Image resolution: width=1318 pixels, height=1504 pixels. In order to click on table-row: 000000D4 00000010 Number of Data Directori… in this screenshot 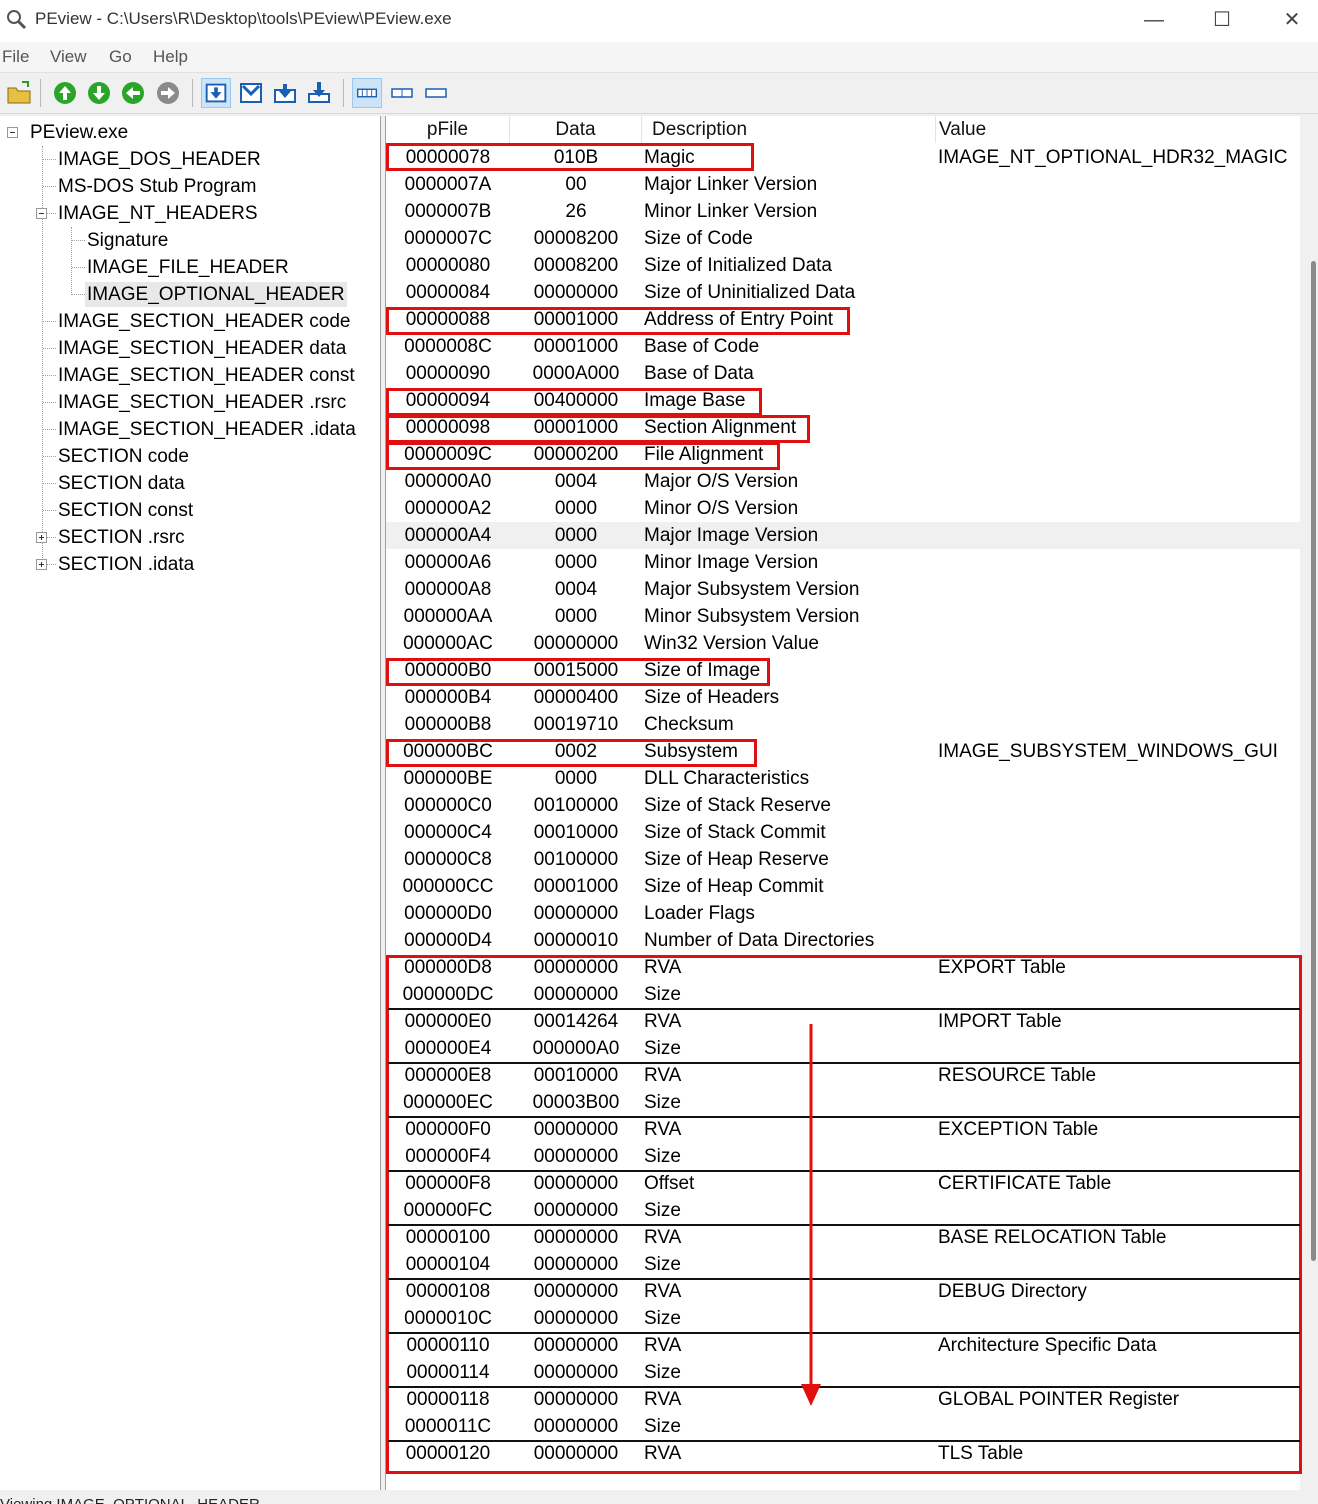, I will do `click(843, 940)`.